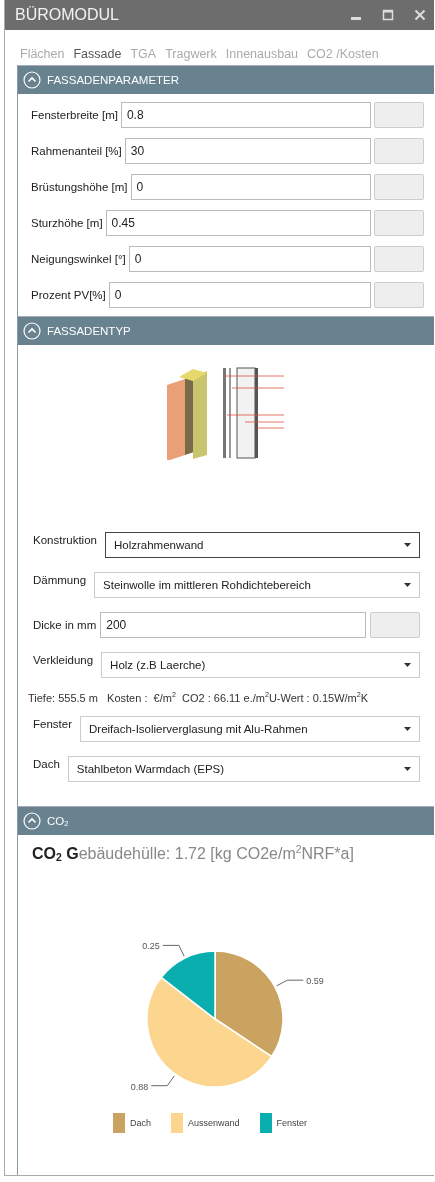 This screenshot has width=435, height=1182. What do you see at coordinates (63, 659) in the screenshot?
I see `field-label: Verkleidung` at bounding box center [63, 659].